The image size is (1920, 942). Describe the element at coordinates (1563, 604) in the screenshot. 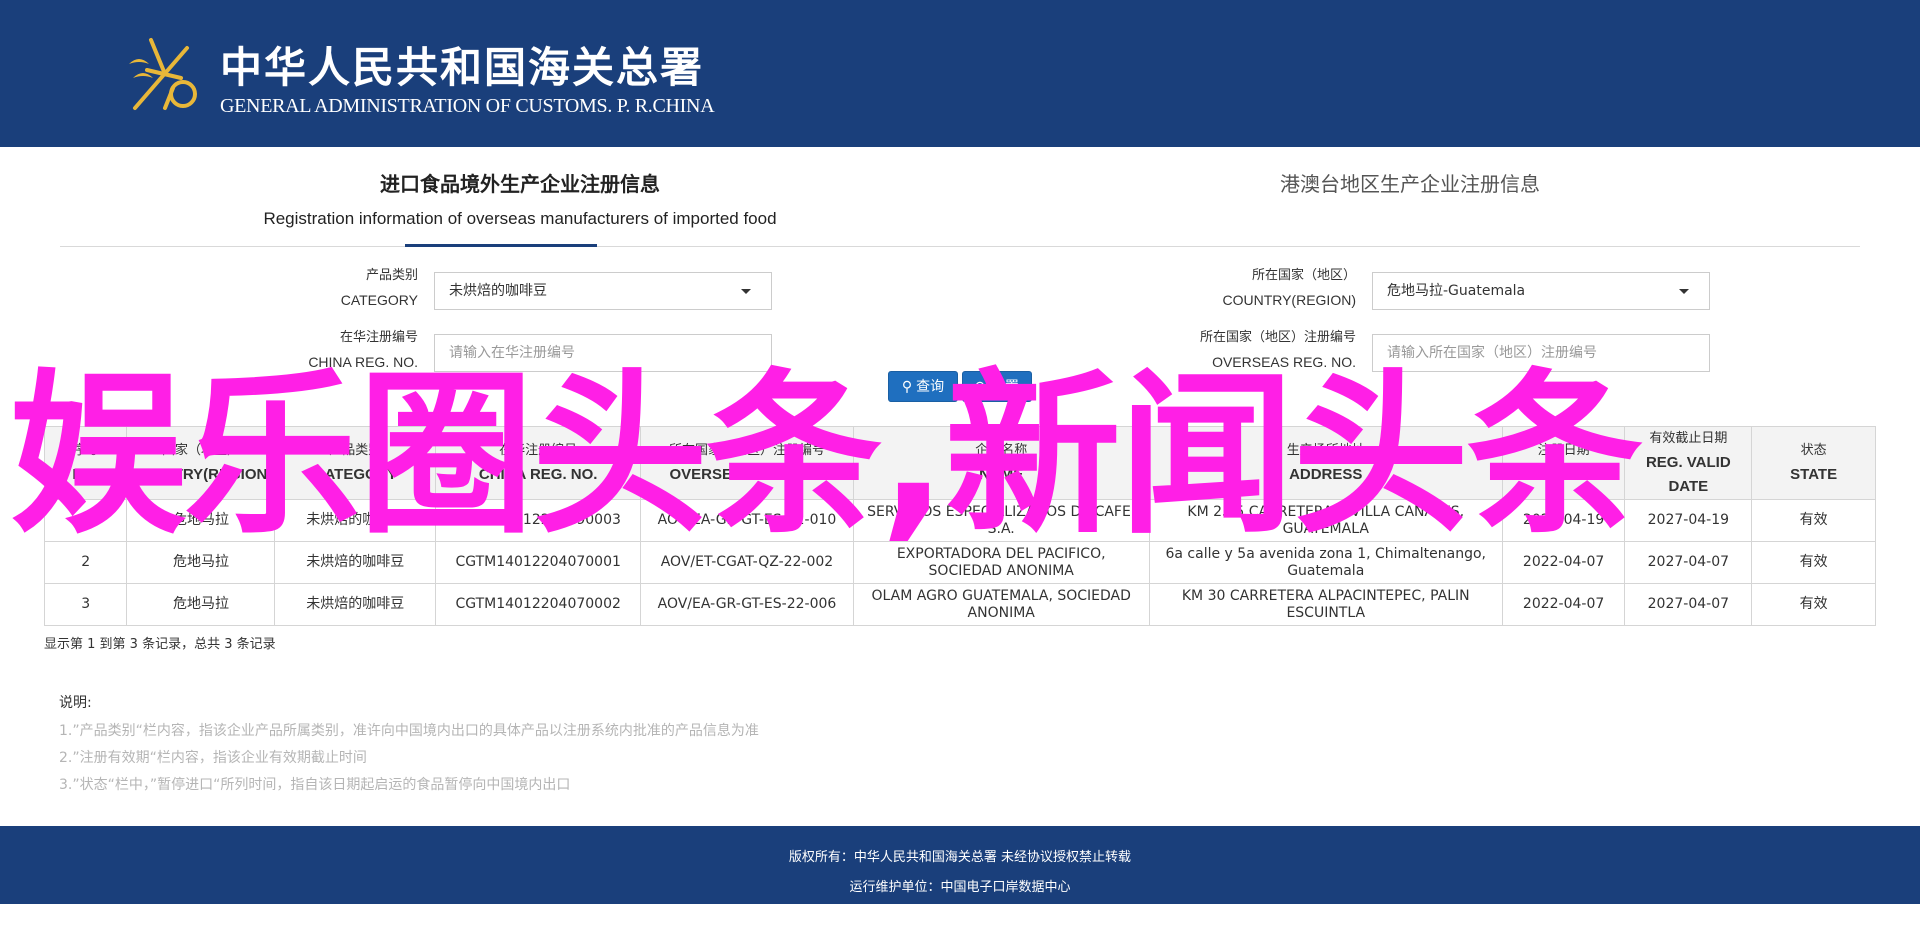

I see `table-cell: 2022-04-07` at that location.